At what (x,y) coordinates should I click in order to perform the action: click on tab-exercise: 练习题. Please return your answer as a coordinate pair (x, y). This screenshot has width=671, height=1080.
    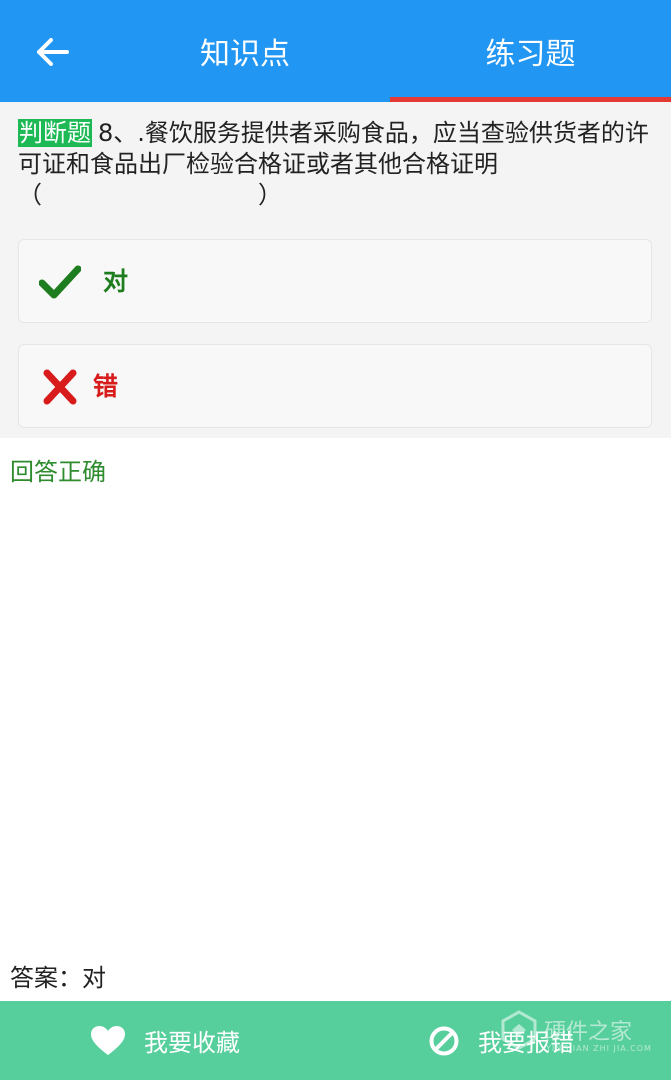
    Looking at the image, I should click on (530, 51).